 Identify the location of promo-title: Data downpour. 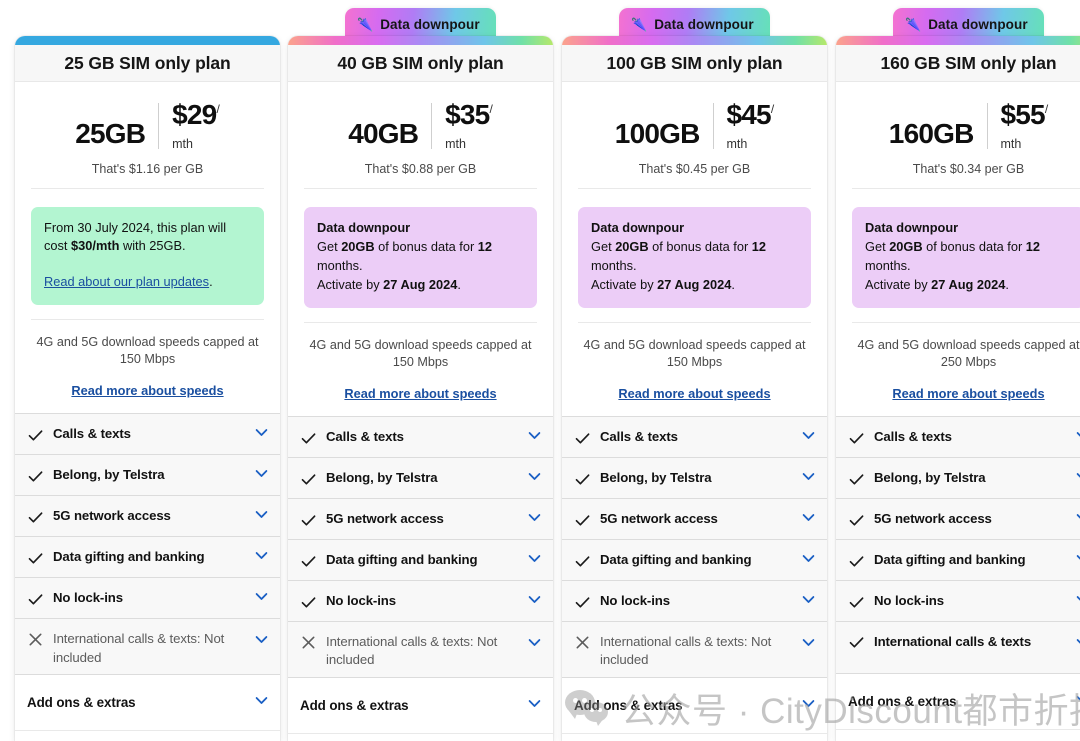
(912, 227).